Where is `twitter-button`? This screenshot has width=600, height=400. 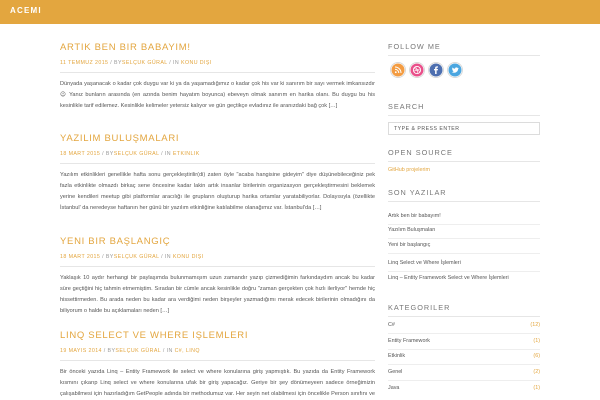
twitter-button is located at coordinates (455, 70).